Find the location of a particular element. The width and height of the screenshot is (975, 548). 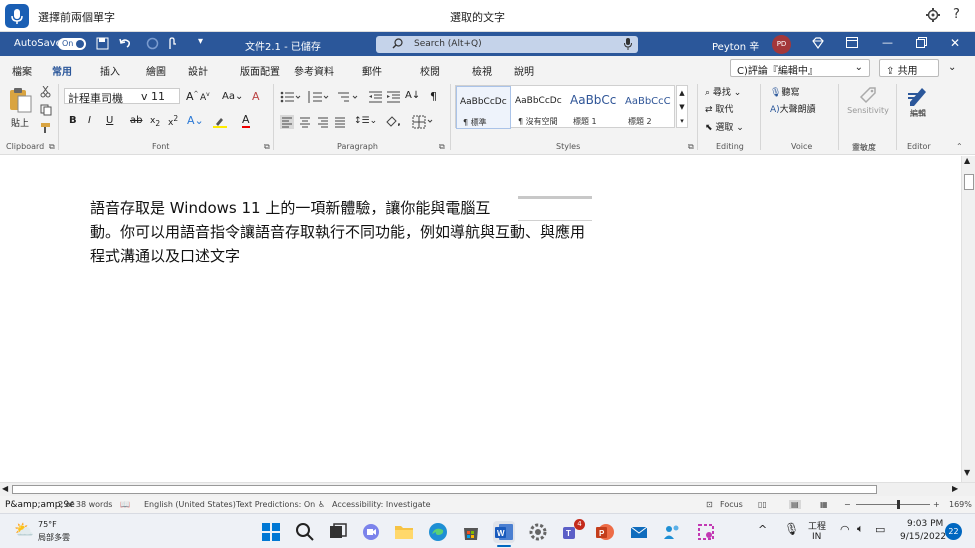

powerpoint-icon: P is located at coordinates (605, 532).